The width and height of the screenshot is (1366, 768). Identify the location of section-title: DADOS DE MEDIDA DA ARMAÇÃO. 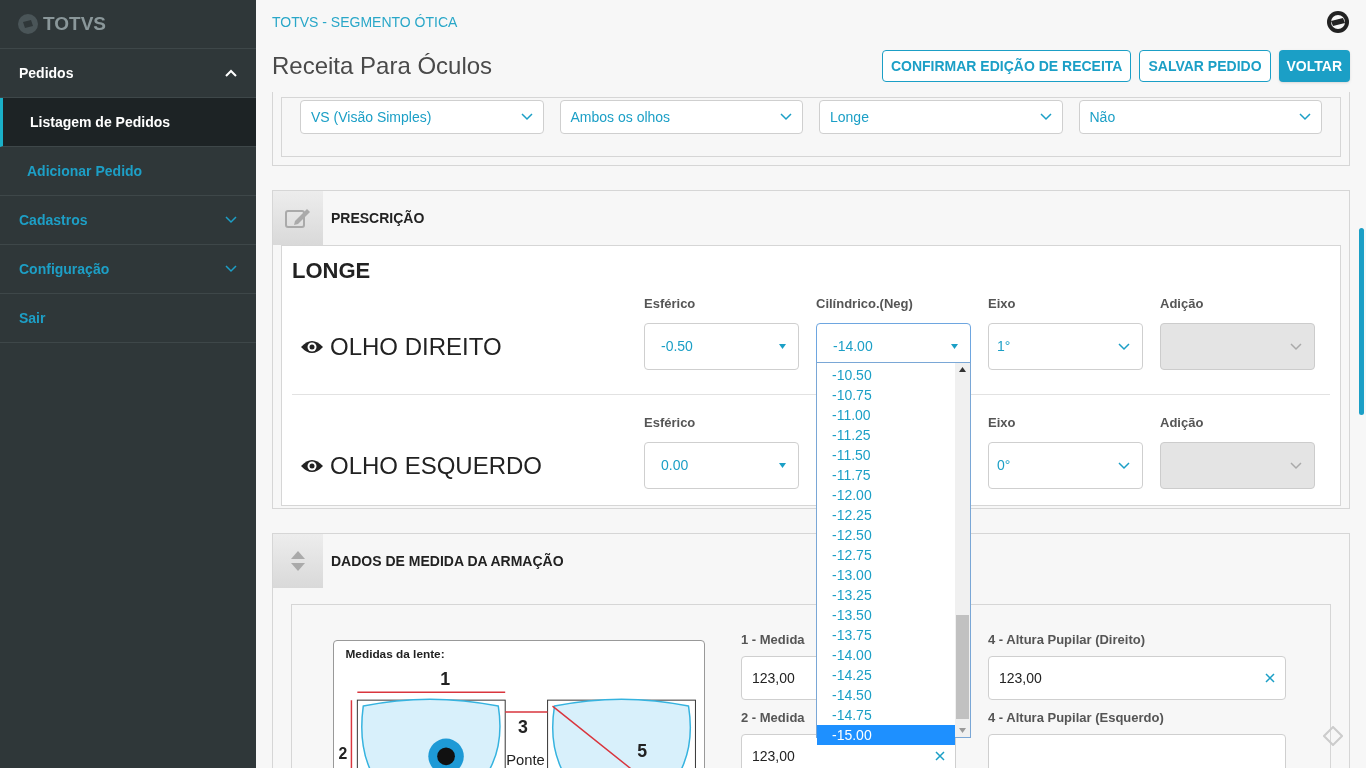
(447, 561).